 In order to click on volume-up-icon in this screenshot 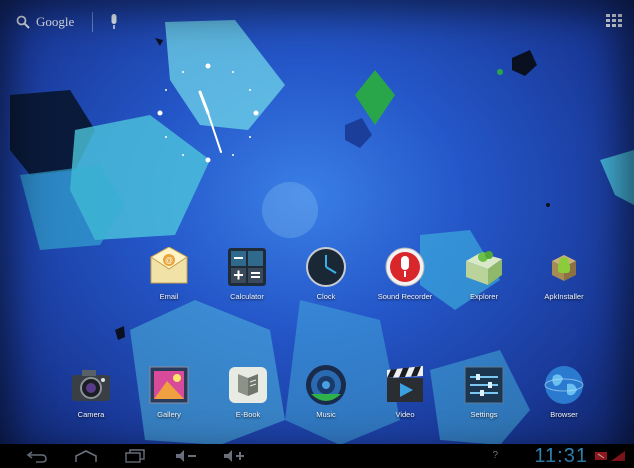, I will do `click(234, 456)`.